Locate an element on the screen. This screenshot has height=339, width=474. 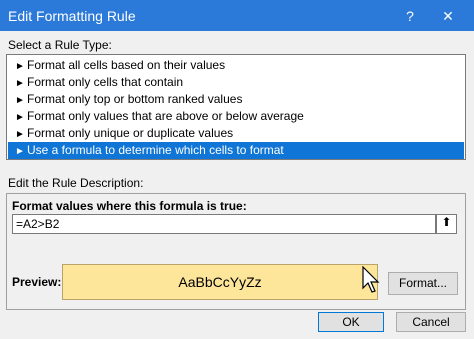
rule-type-item-label: Format only cells that contain is located at coordinates (105, 82).